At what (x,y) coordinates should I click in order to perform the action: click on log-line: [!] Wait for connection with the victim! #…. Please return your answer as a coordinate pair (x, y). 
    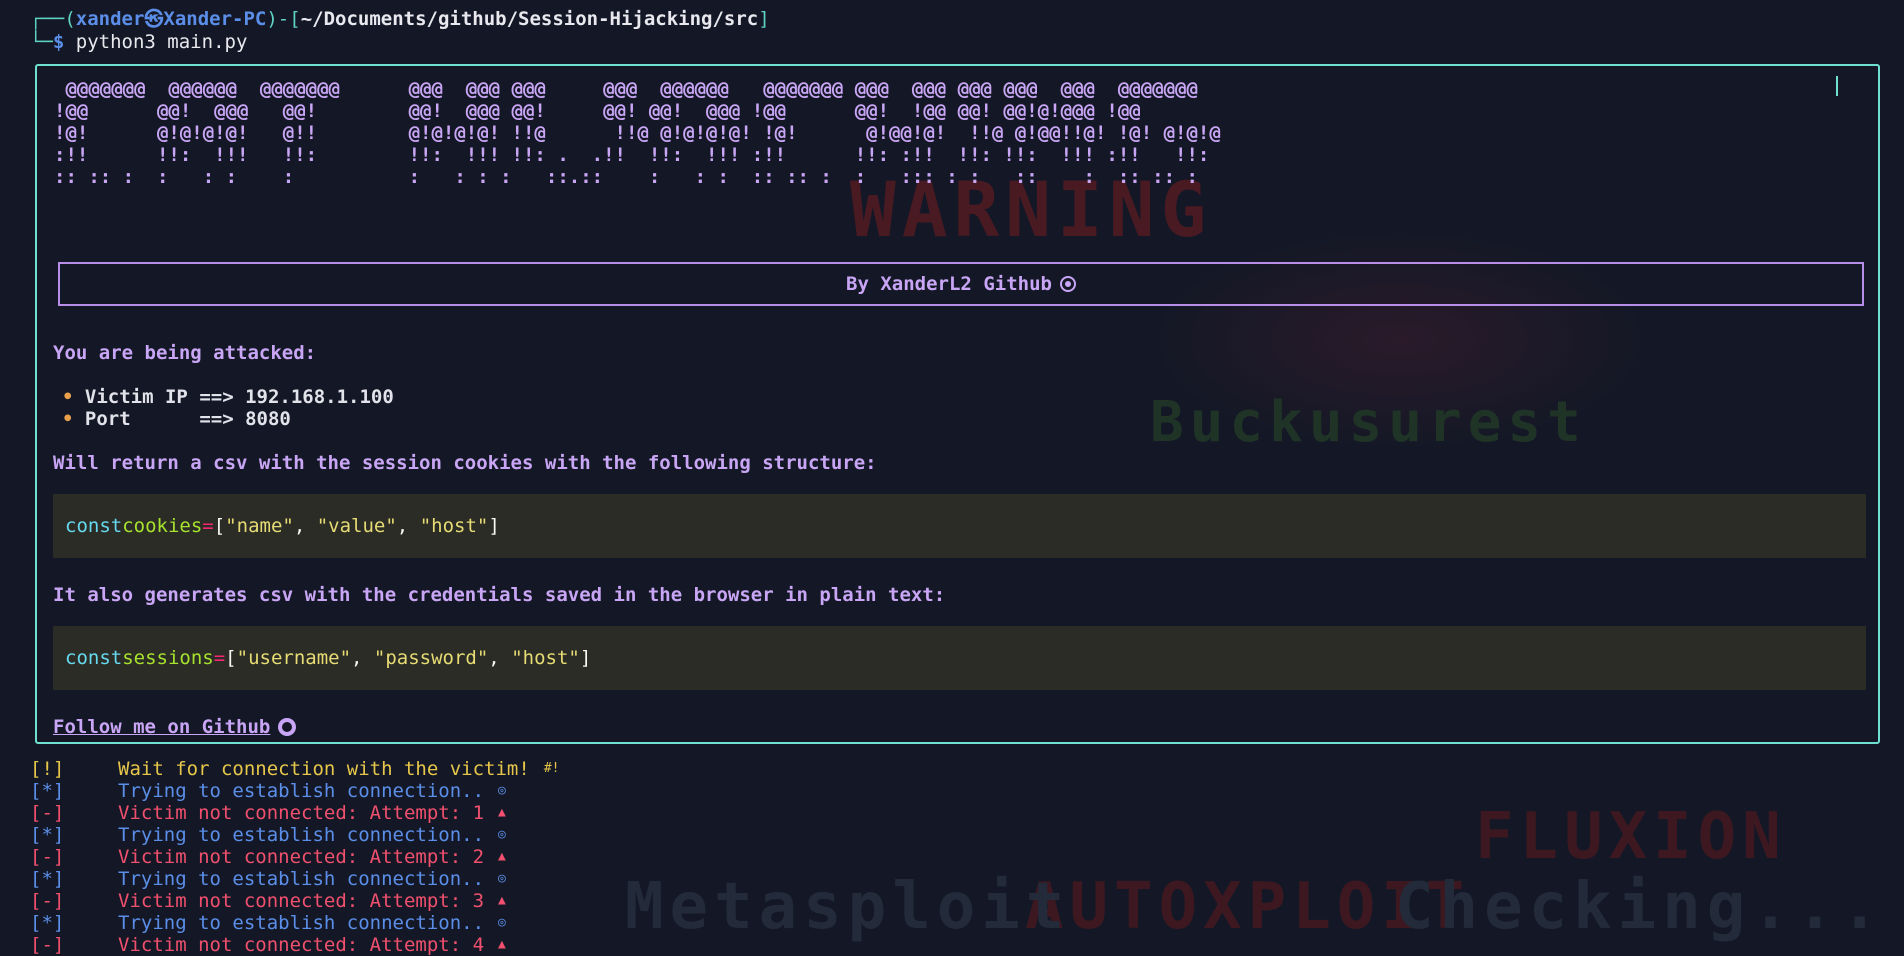
    Looking at the image, I should click on (294, 769).